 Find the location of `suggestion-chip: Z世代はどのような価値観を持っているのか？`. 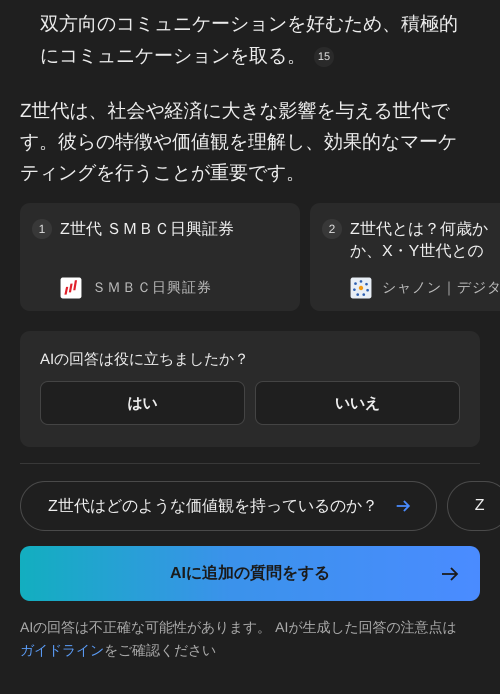

suggestion-chip: Z世代はどのような価値観を持っているのか？ is located at coordinates (228, 506).